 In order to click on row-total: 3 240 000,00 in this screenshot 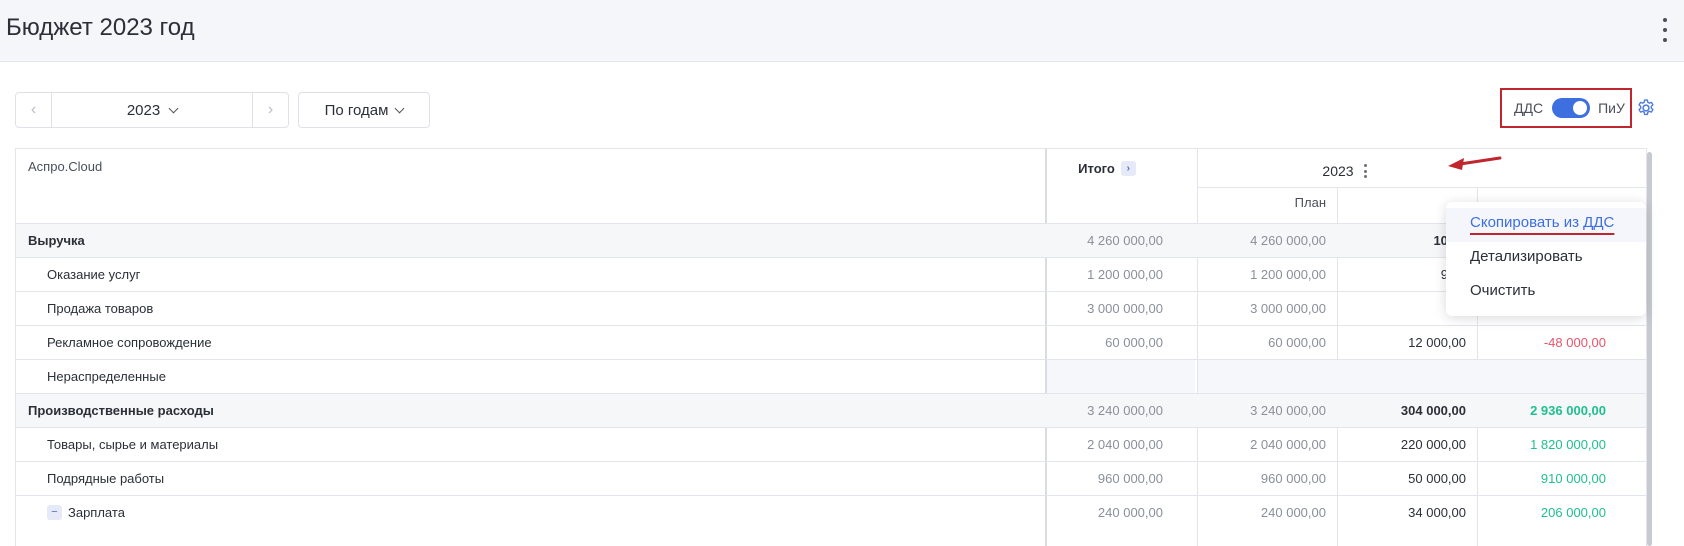, I will do `click(1125, 410)`.